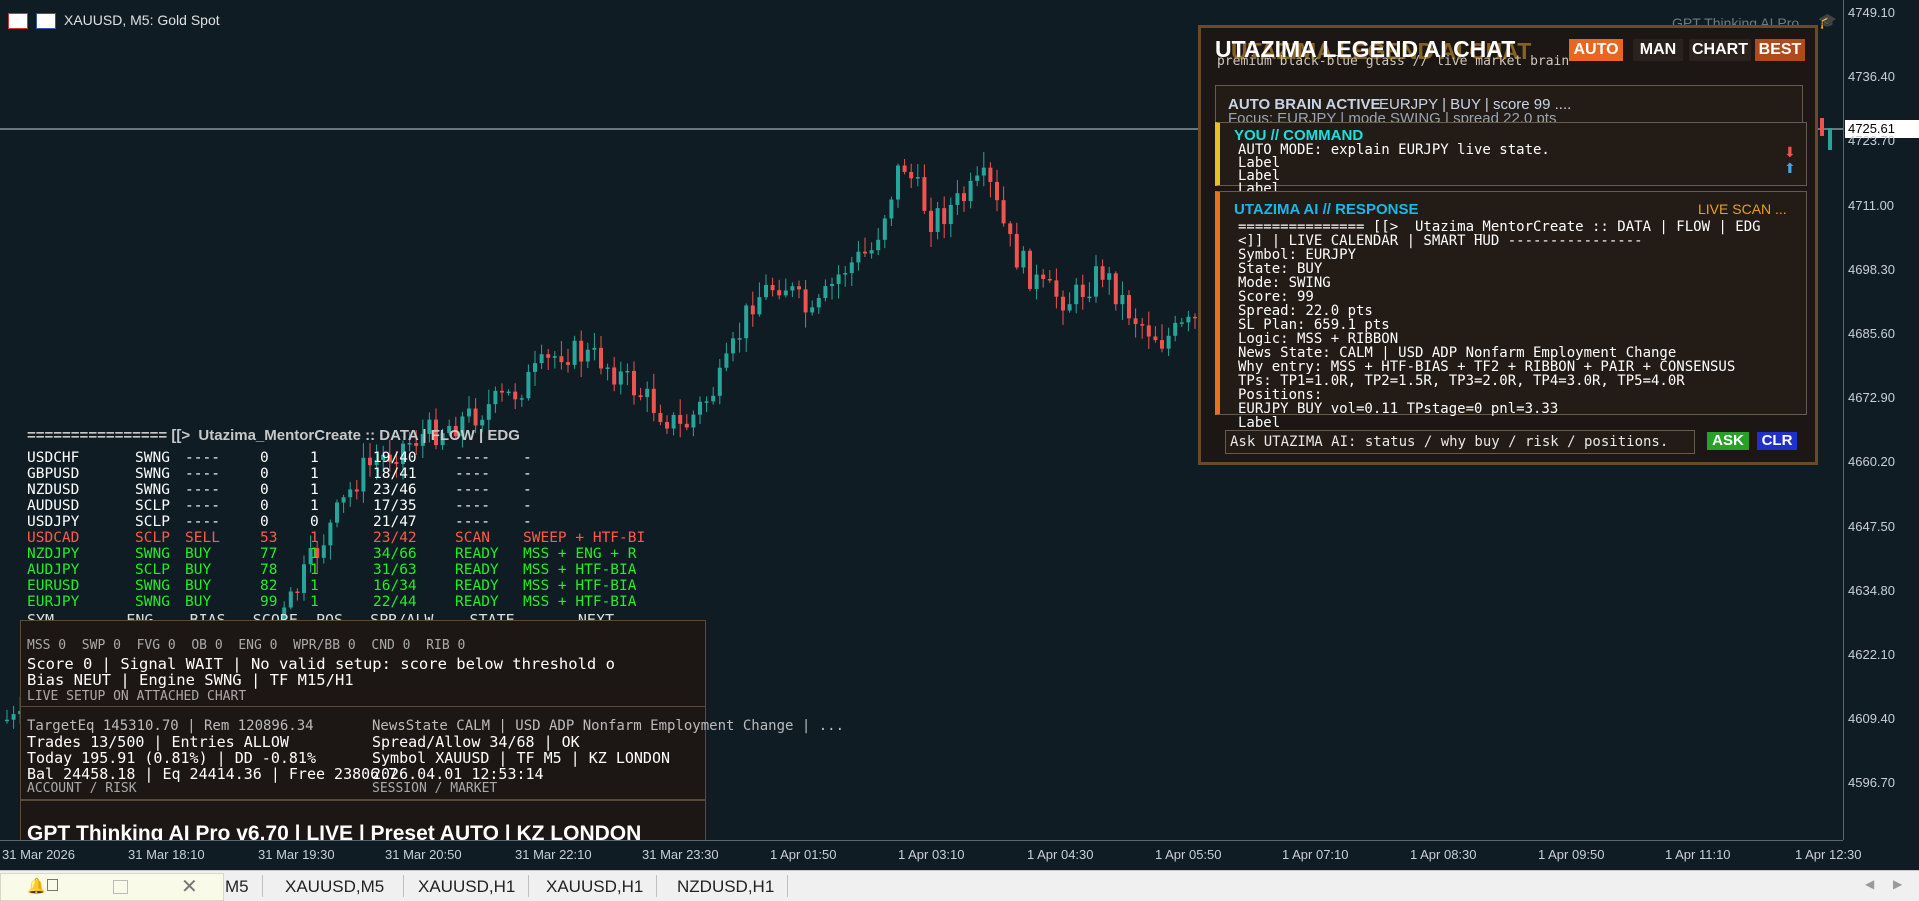  I want to click on dashboard-cell-spr: 31/63, so click(395, 570).